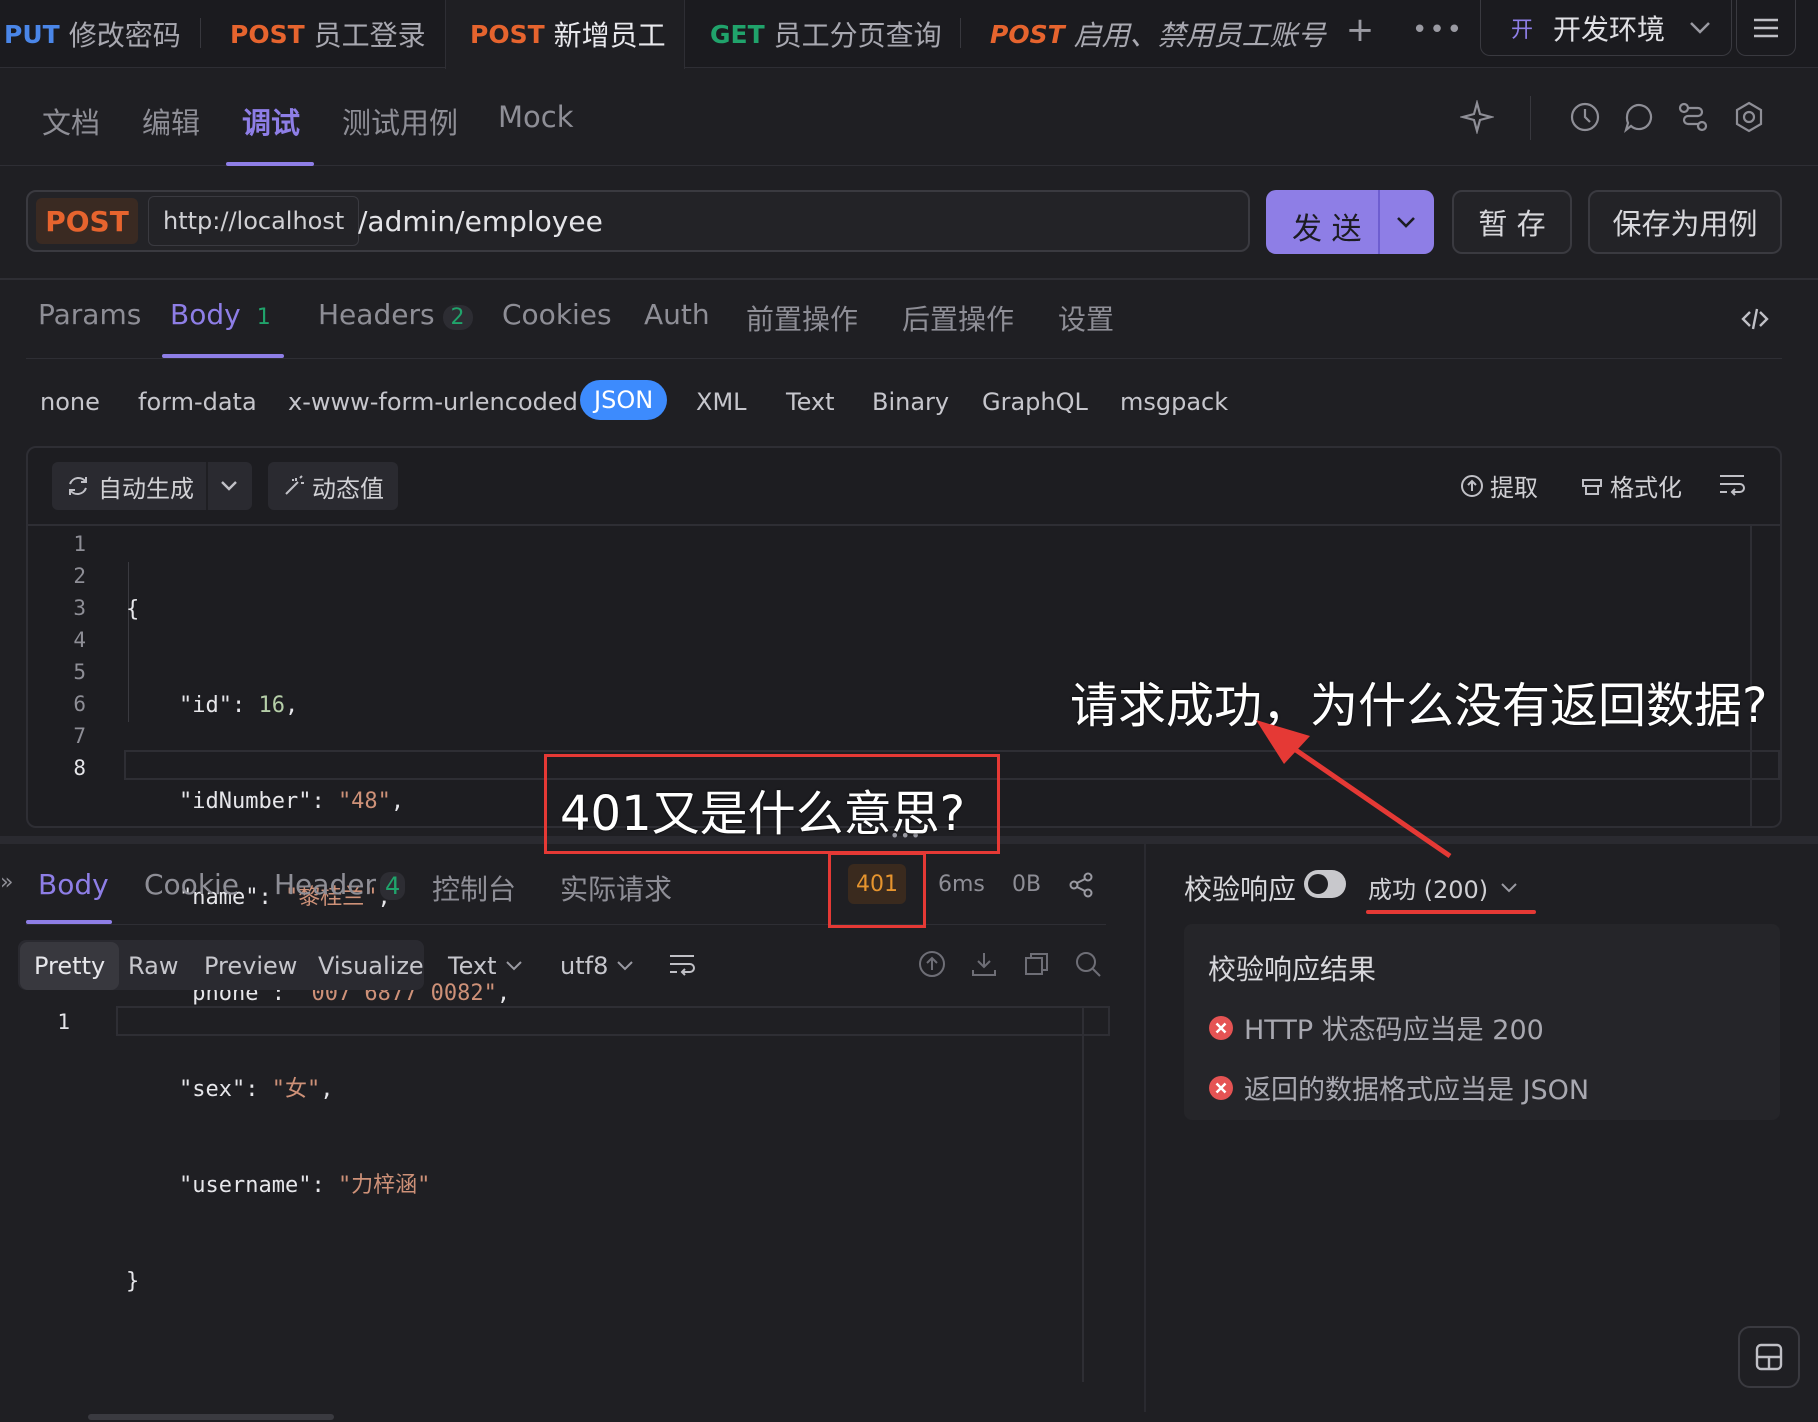 The image size is (1818, 1422). I want to click on body-type-text: Text, so click(810, 402).